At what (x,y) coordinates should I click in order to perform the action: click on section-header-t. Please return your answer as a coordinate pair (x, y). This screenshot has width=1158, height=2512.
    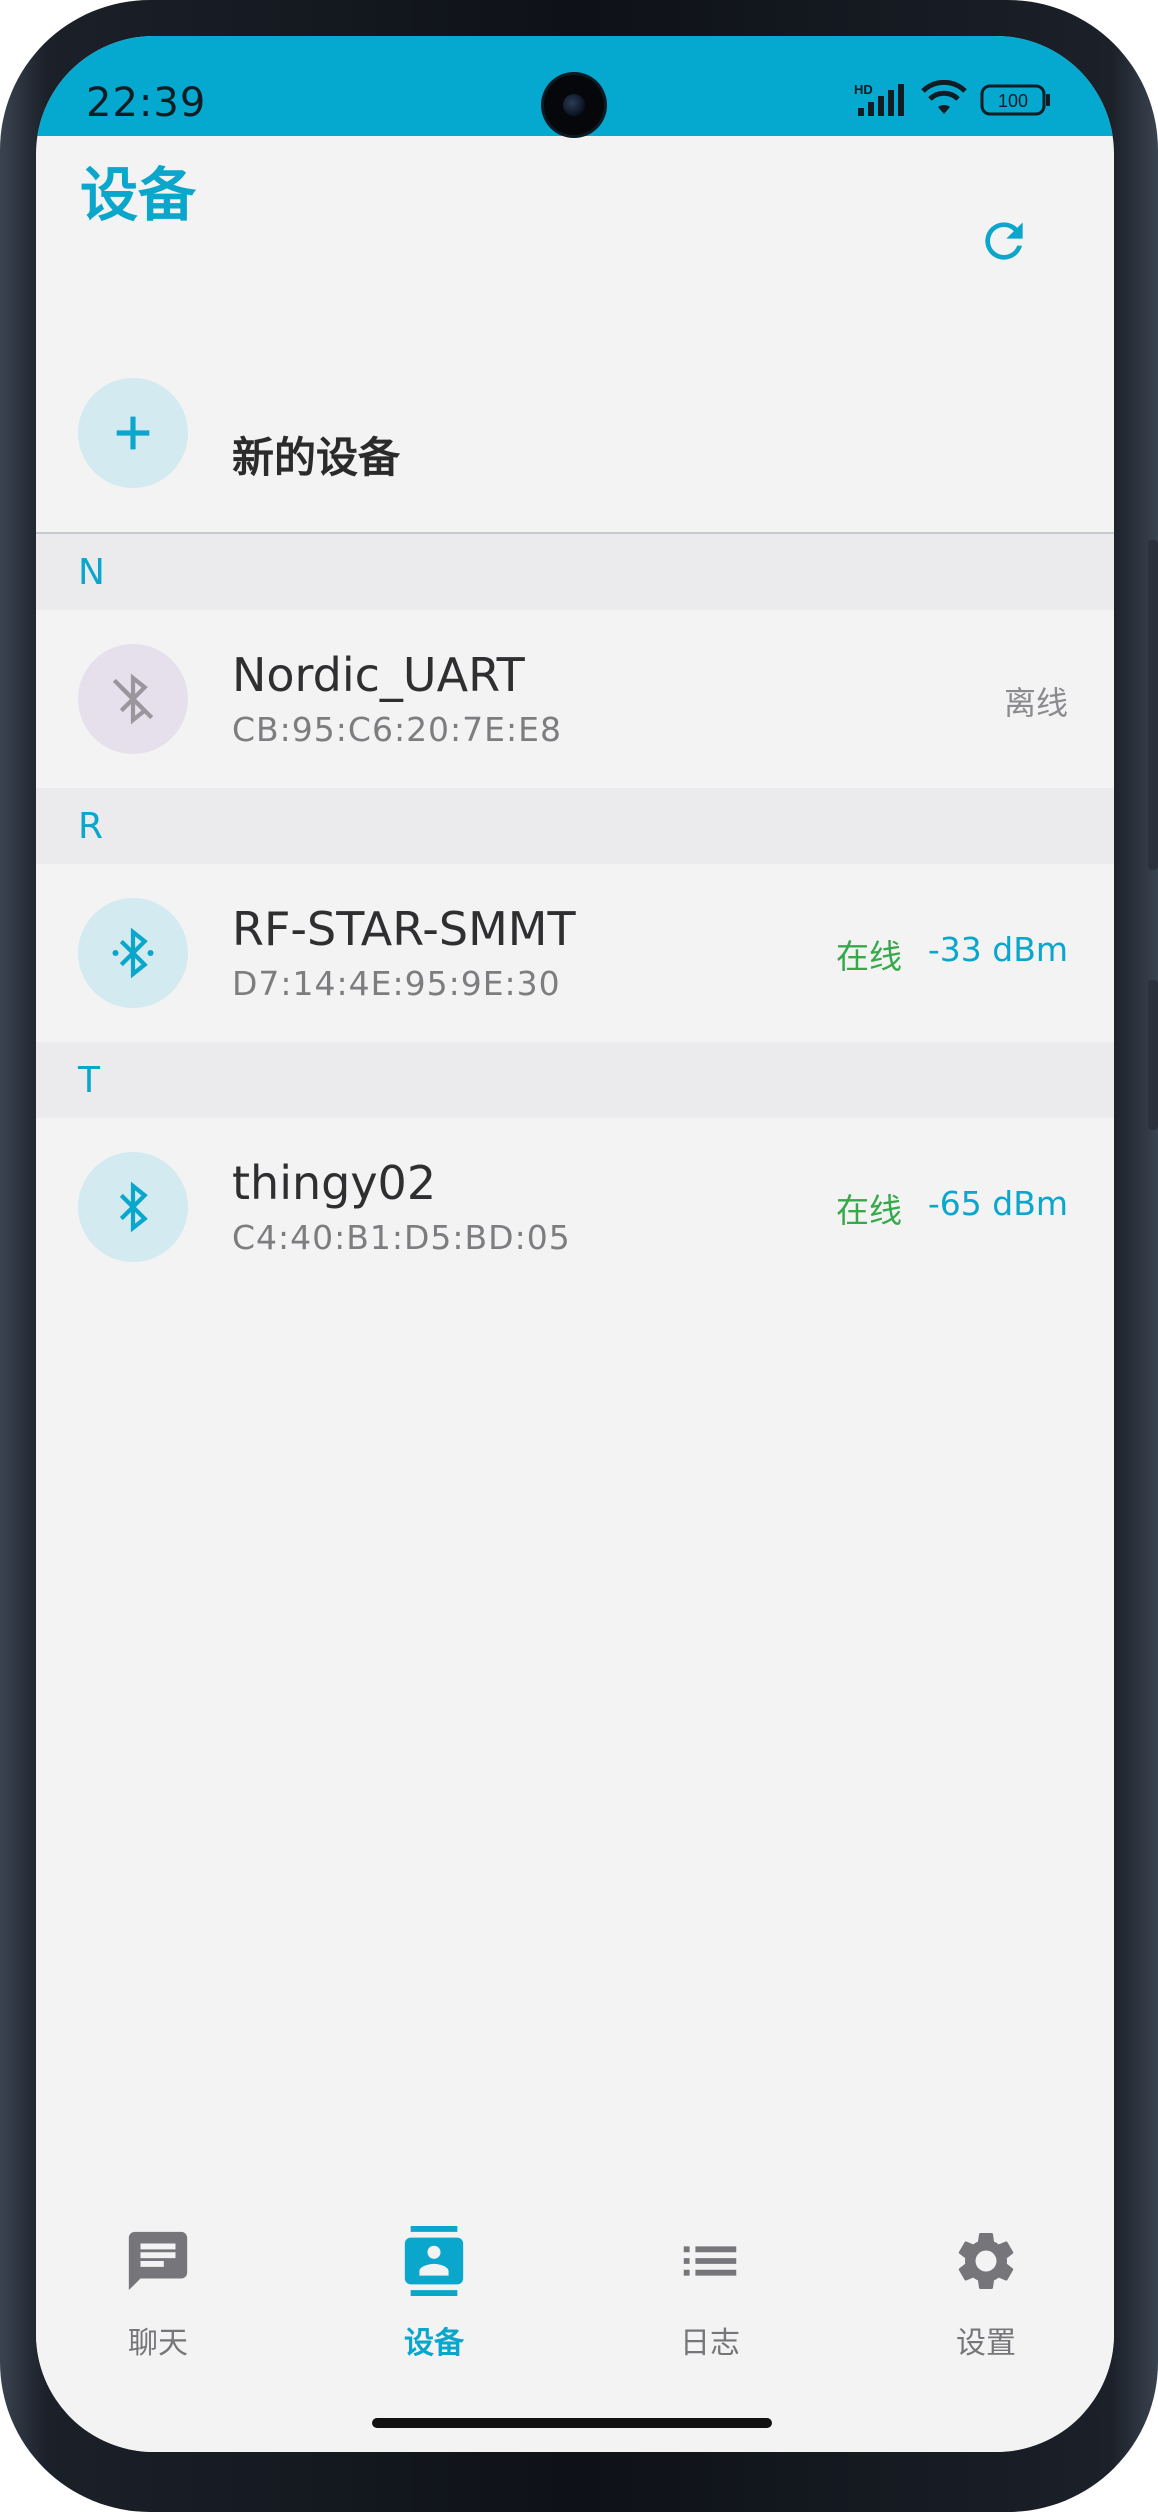
    Looking at the image, I should click on (575, 1080).